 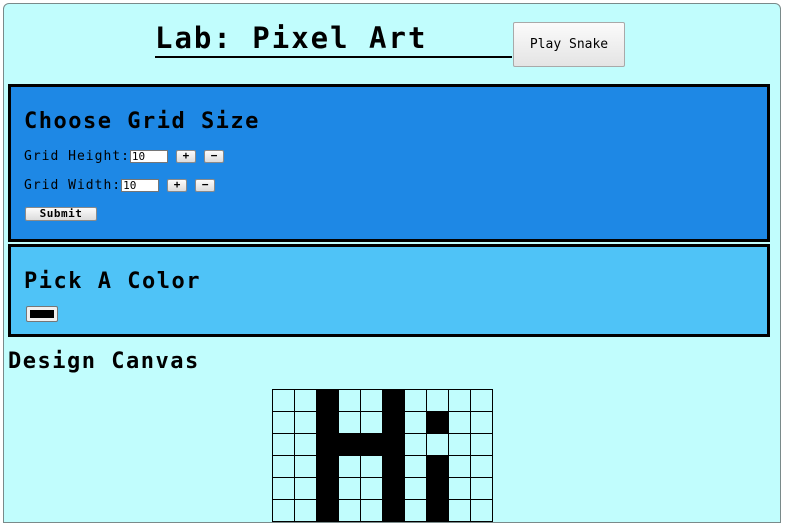 What do you see at coordinates (77, 156) in the screenshot?
I see `grid-height-label: Grid Height:` at bounding box center [77, 156].